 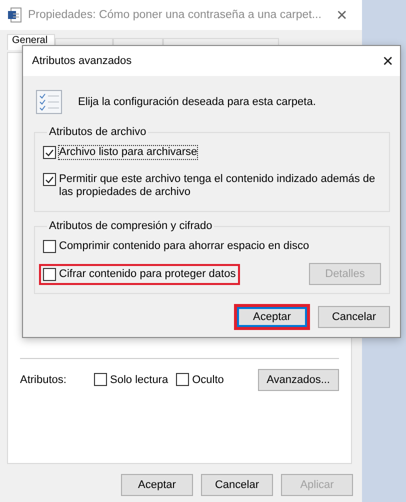 I want to click on checkbox: Permitir que este archivo tenga el contenido indizado además de las propiedades de archivo, so click(x=210, y=186).